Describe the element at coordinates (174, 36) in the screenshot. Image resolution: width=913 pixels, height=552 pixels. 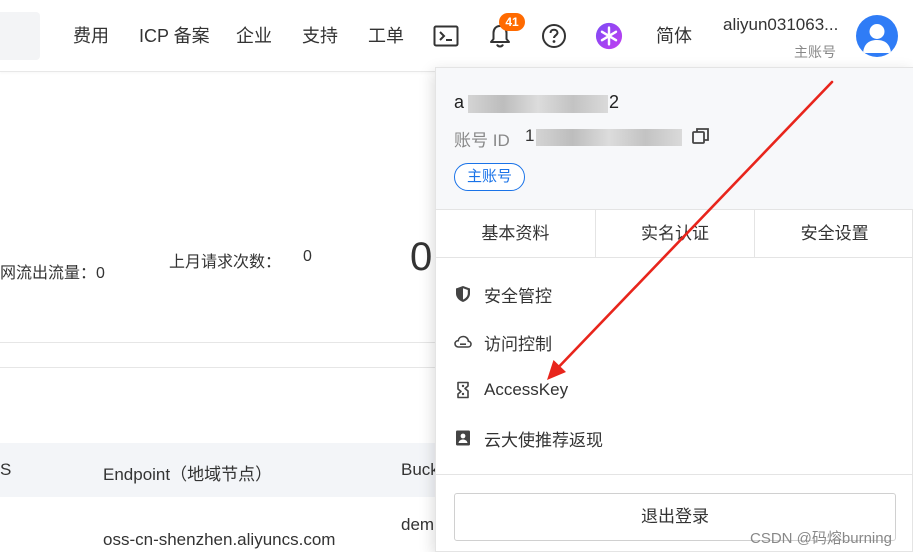
I see `nav-link-icp: ICP 备案` at that location.